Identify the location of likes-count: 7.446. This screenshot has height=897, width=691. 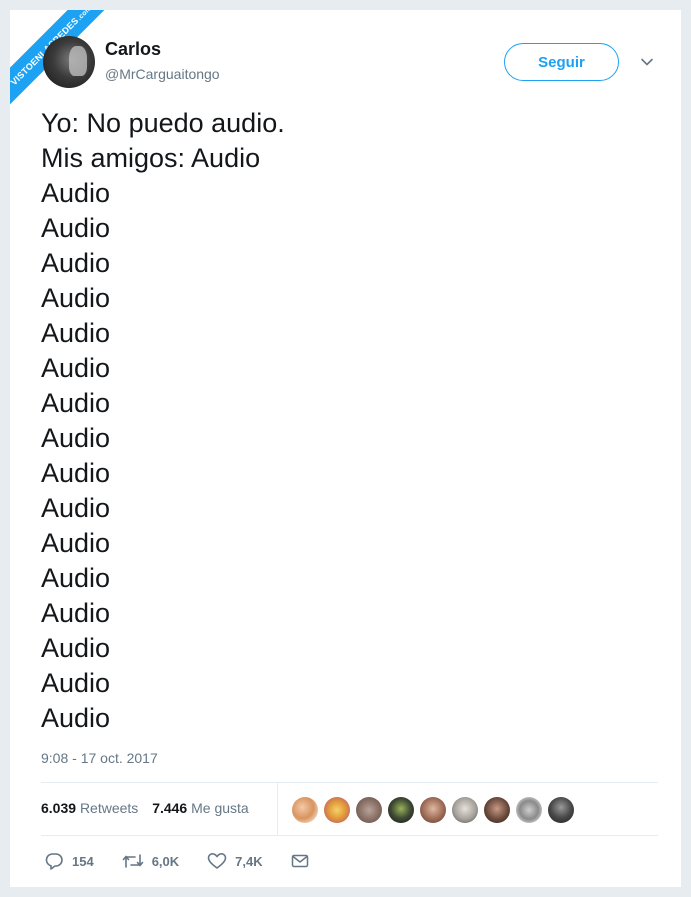
(170, 808).